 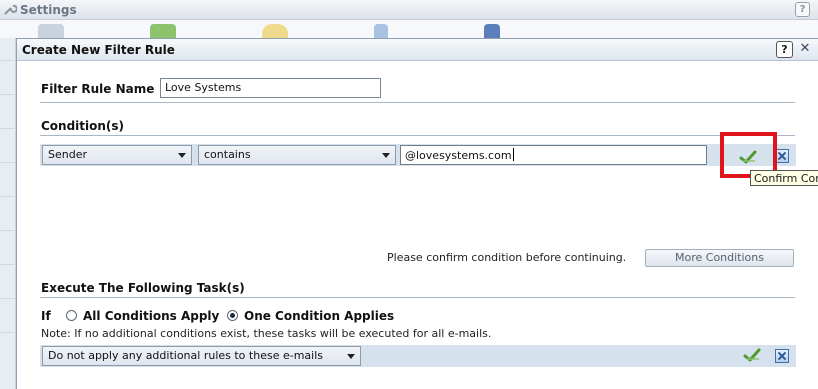 I want to click on condition-value-input: @lovesystems.com, so click(x=553, y=155).